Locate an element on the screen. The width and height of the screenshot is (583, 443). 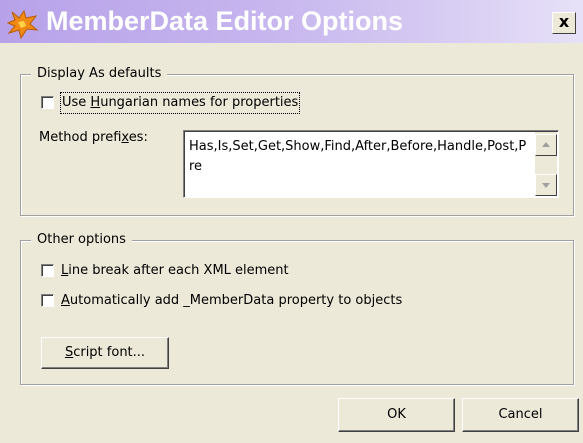
auto-add-accel: A is located at coordinates (65, 300).